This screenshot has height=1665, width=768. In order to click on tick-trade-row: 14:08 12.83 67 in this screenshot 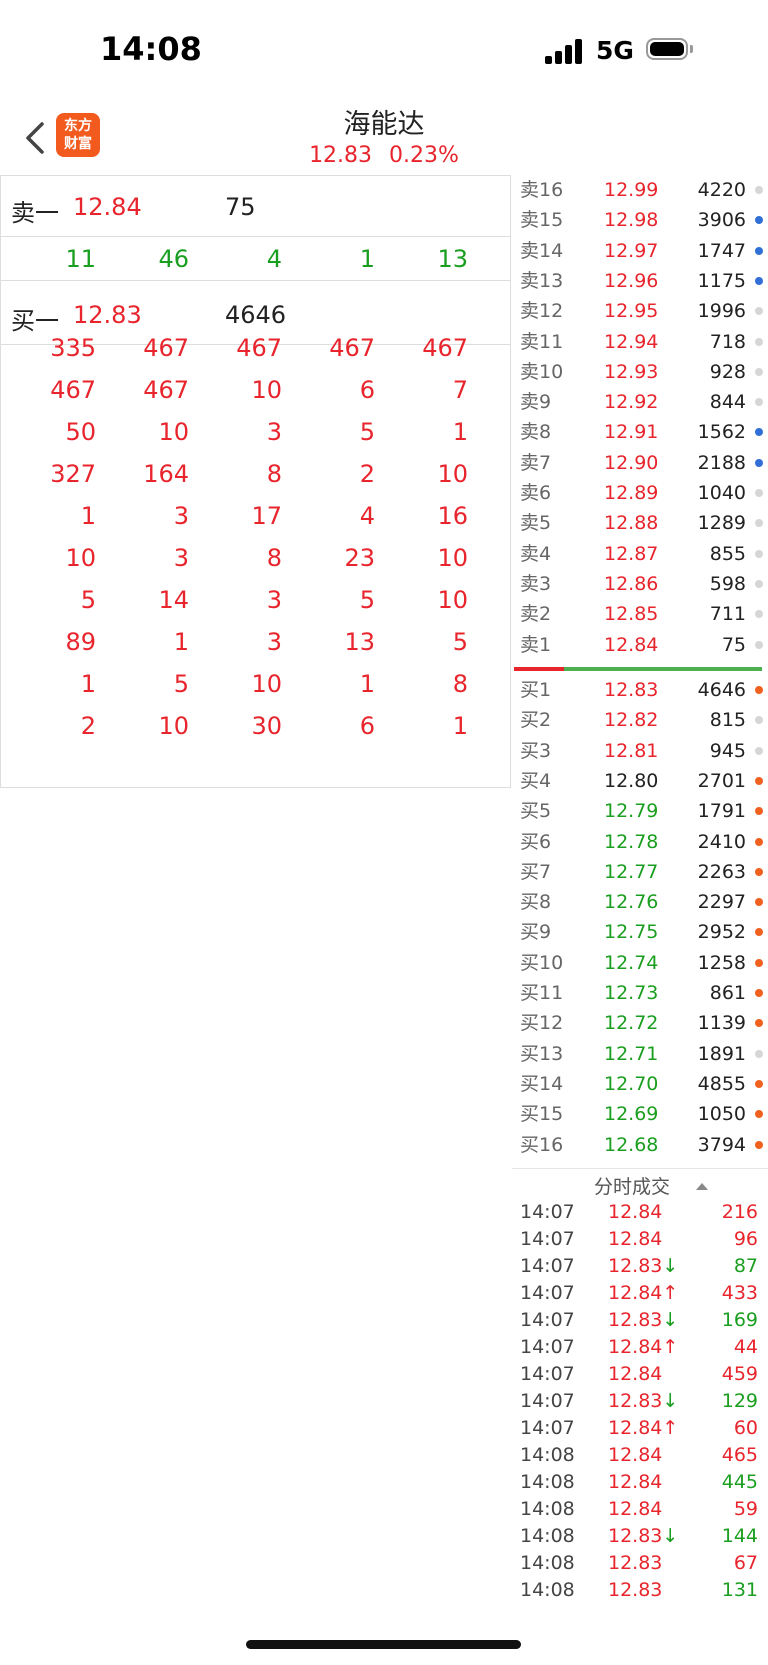, I will do `click(640, 1563)`.